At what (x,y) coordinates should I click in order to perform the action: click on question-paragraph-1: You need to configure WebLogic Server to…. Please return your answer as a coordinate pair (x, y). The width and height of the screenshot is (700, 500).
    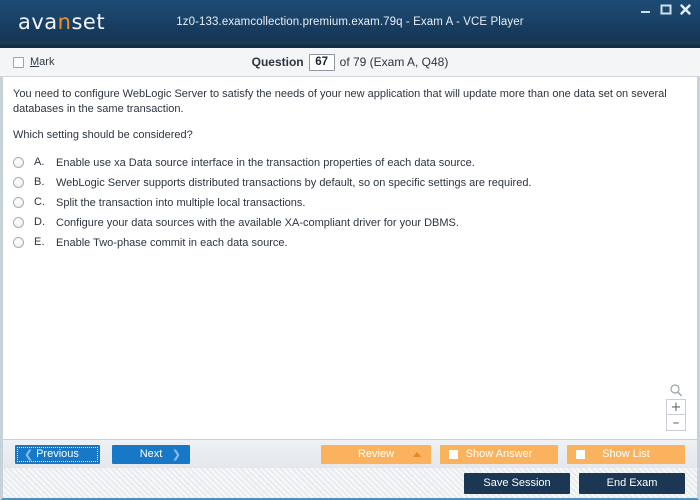
    Looking at the image, I should click on (340, 101).